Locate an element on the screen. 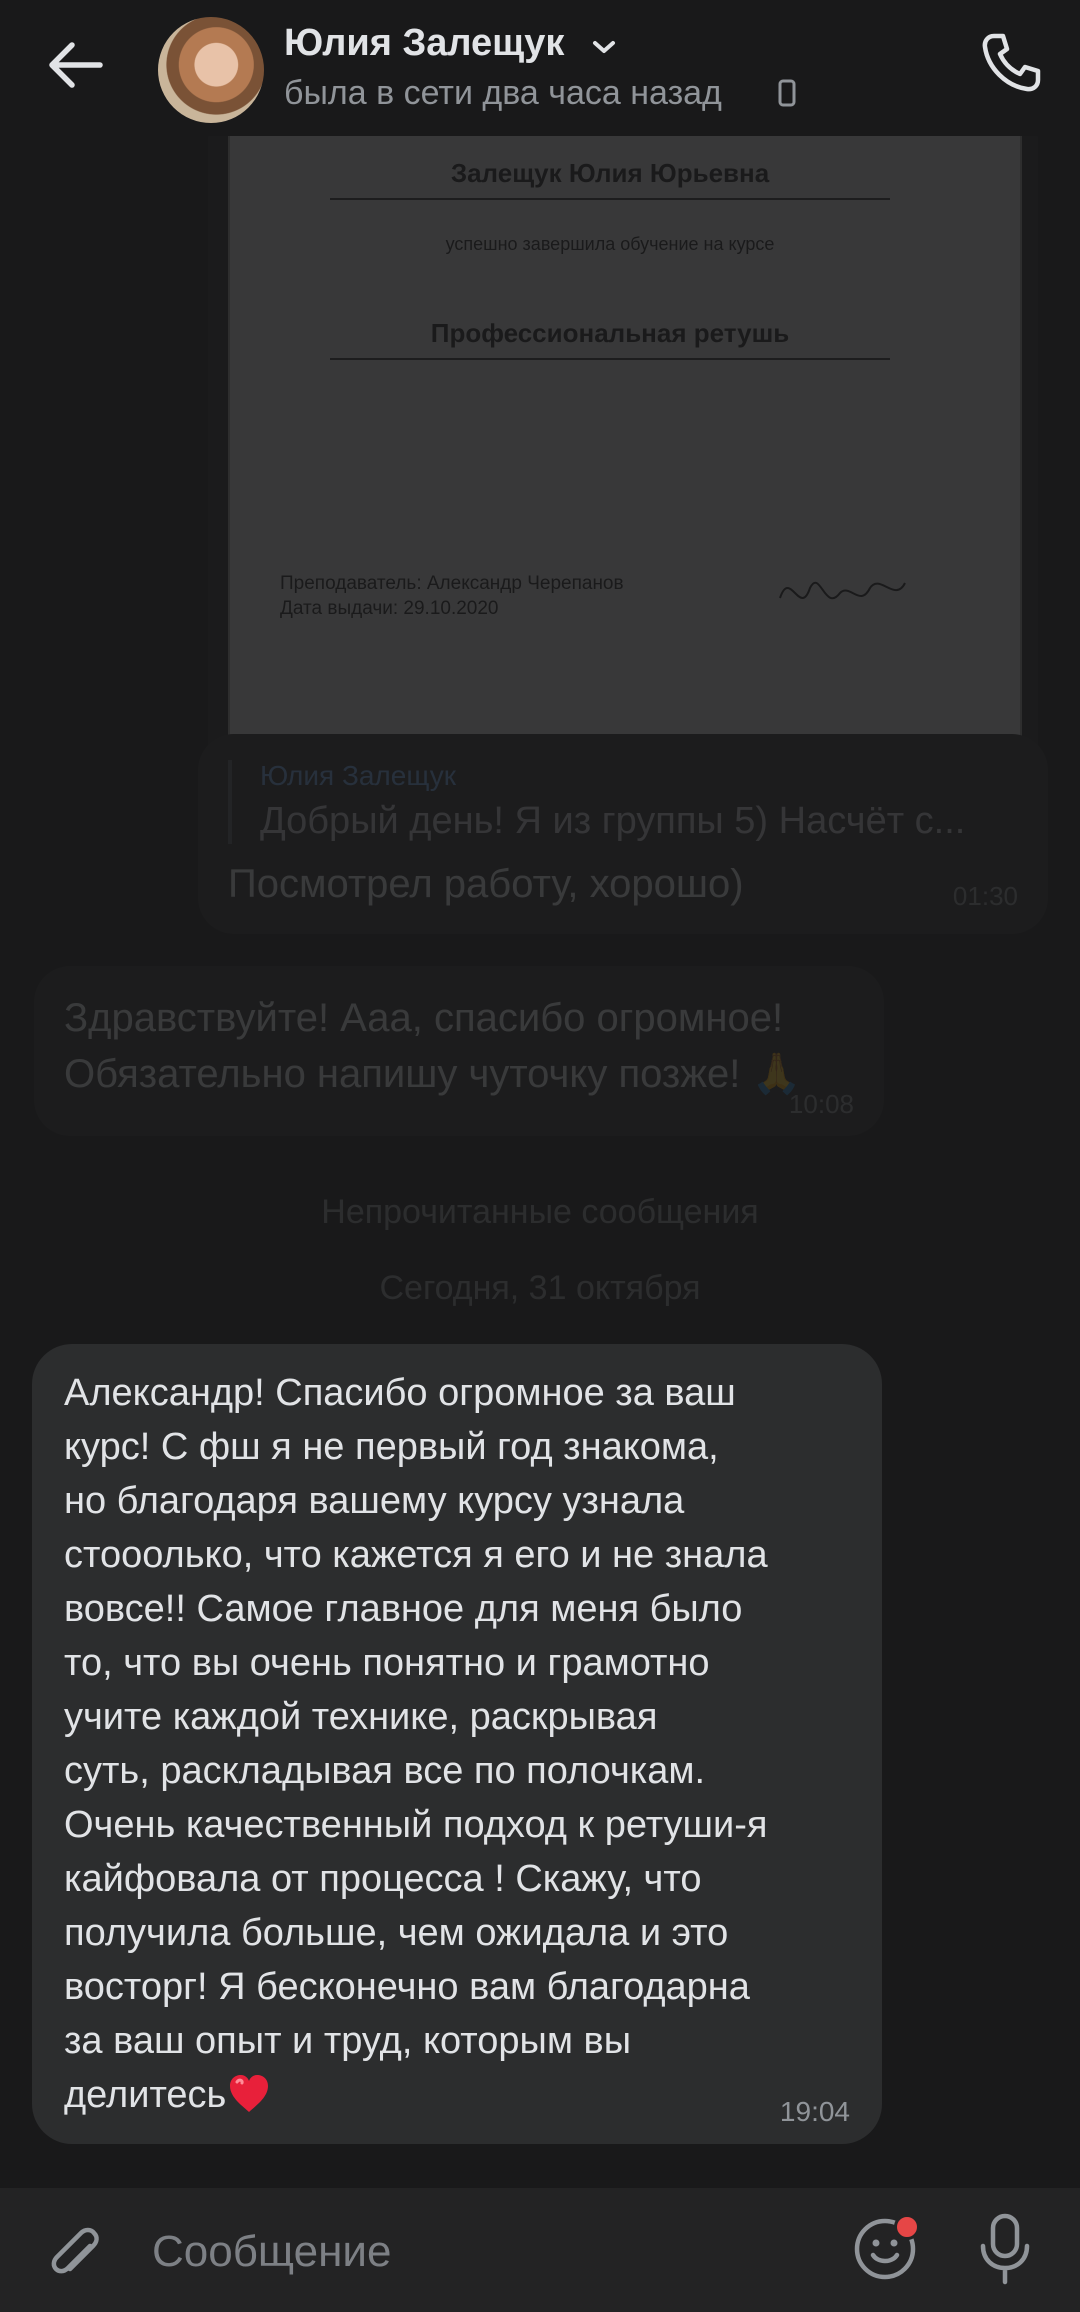  back-arrow-icon is located at coordinates (75, 65).